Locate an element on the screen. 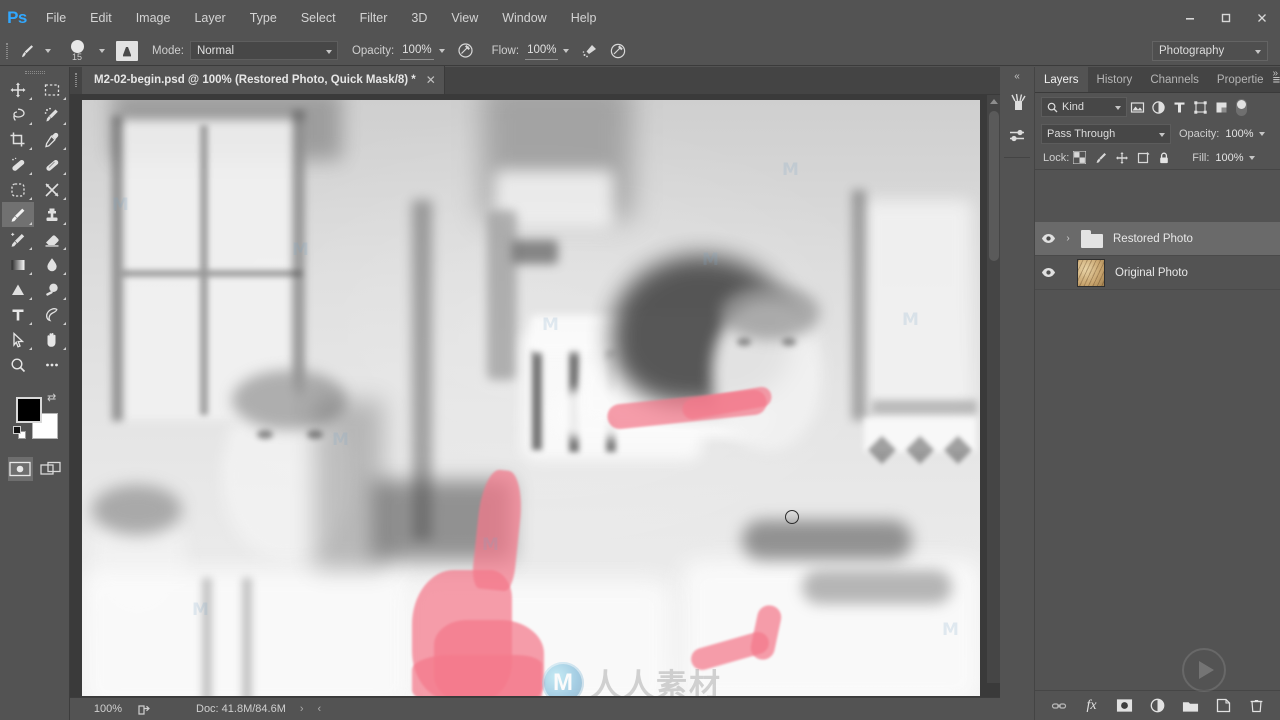  clone-stamp-tool is located at coordinates (52, 214).